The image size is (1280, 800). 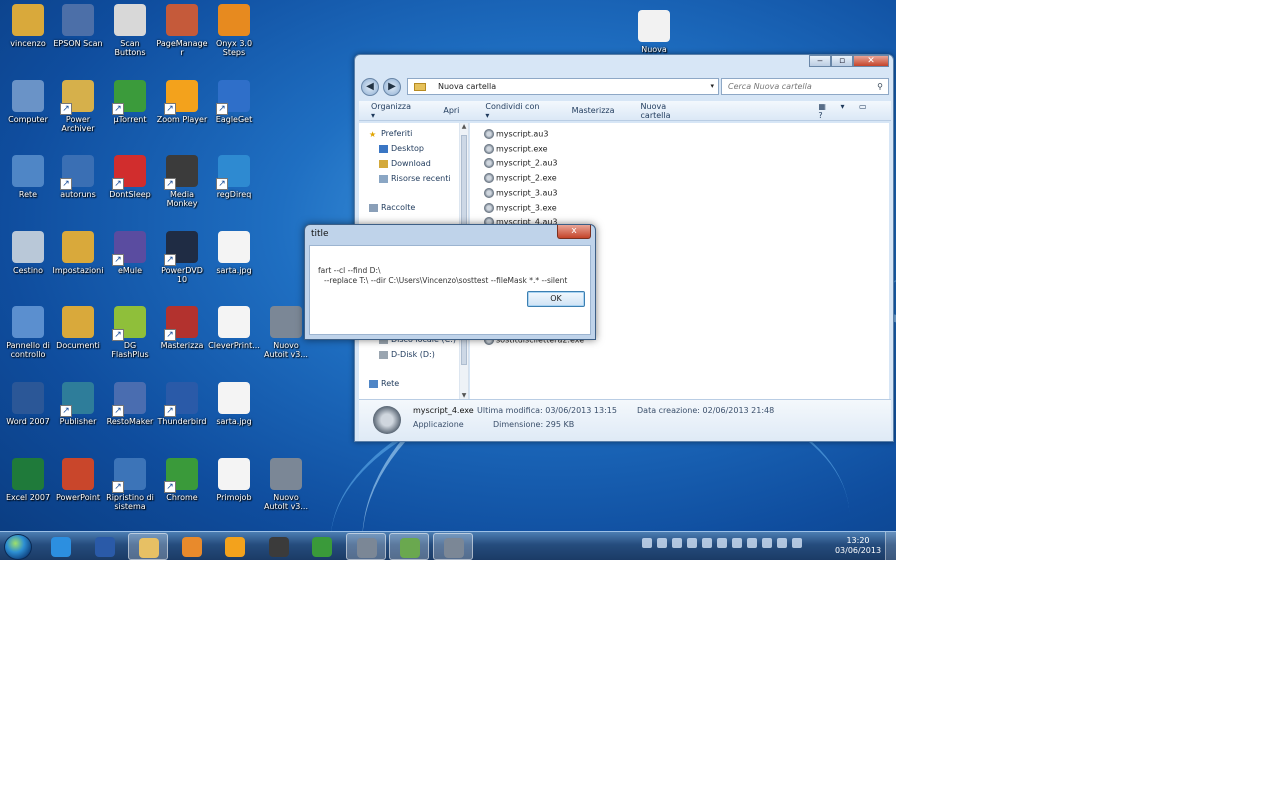 What do you see at coordinates (415, 178) in the screenshot?
I see `nav-recent: Risorse recenti` at bounding box center [415, 178].